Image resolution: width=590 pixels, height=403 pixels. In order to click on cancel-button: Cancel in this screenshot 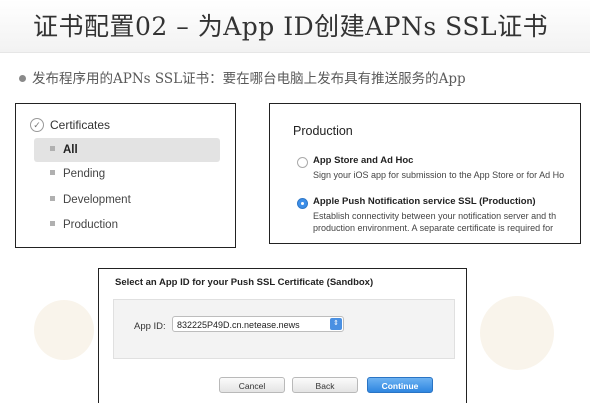, I will do `click(252, 385)`.